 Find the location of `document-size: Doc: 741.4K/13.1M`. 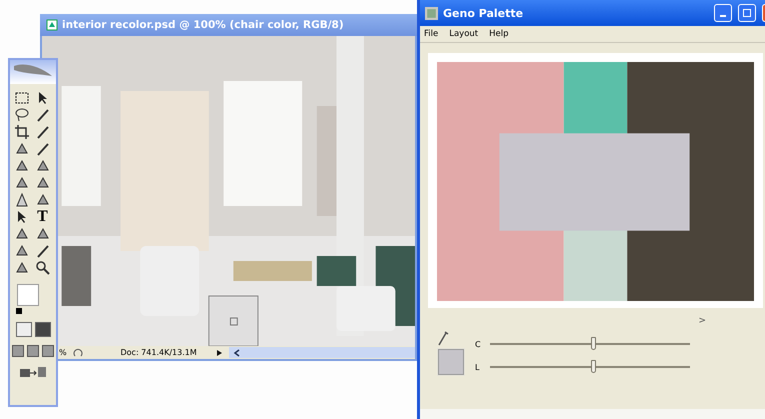

document-size: Doc: 741.4K/13.1M is located at coordinates (158, 352).